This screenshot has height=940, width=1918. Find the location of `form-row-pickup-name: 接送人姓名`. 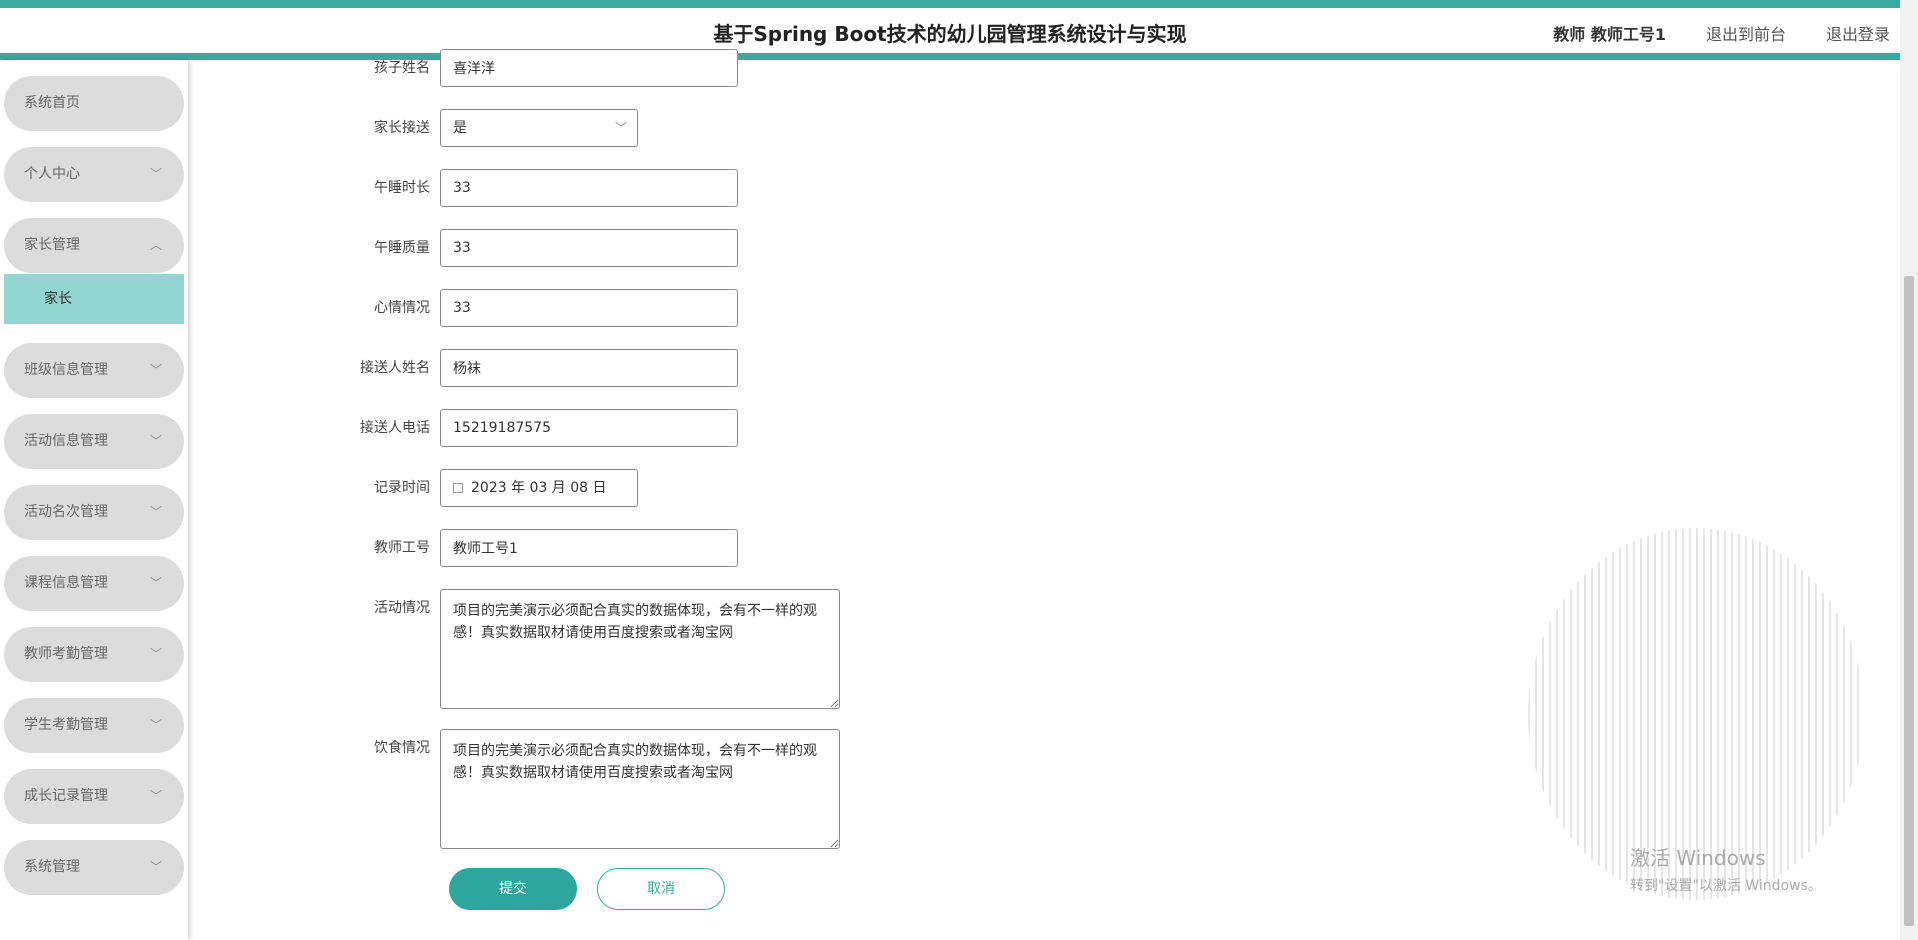

form-row-pickup-name: 接送人姓名 is located at coordinates (534, 368).